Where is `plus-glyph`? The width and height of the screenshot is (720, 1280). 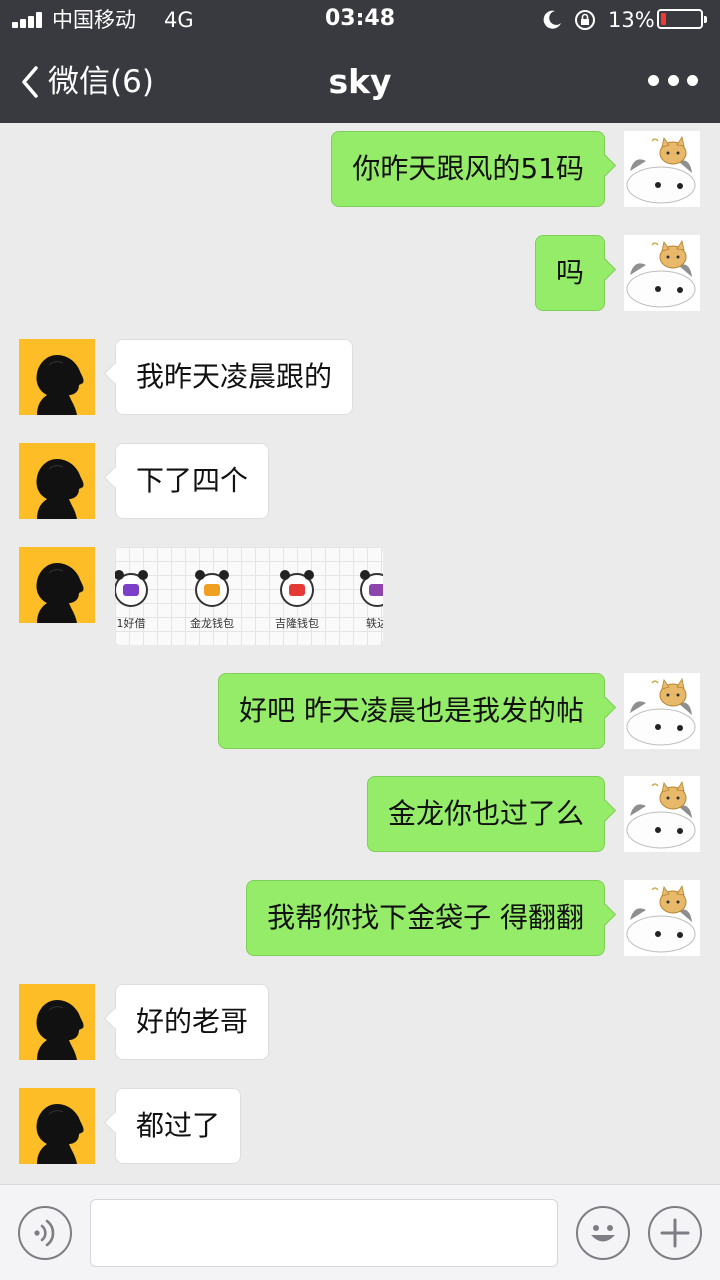 plus-glyph is located at coordinates (675, 1233).